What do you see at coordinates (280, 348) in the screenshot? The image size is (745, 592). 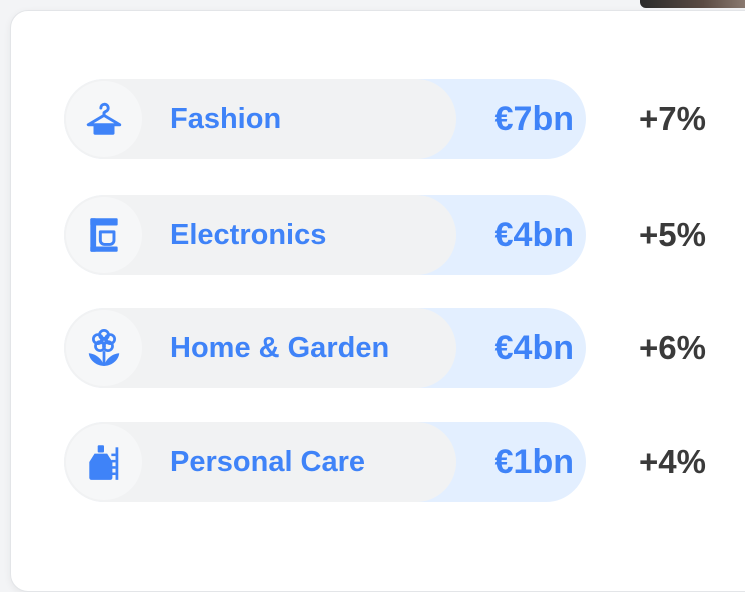 I see `category-label: Home & Garden` at bounding box center [280, 348].